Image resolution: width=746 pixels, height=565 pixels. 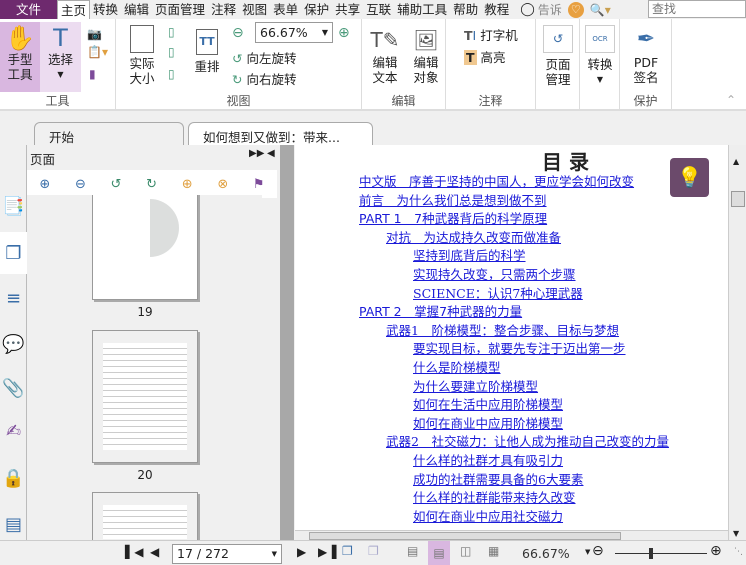 I want to click on toc-link: 成功的社群需要具备的6大要素, so click(x=498, y=478).